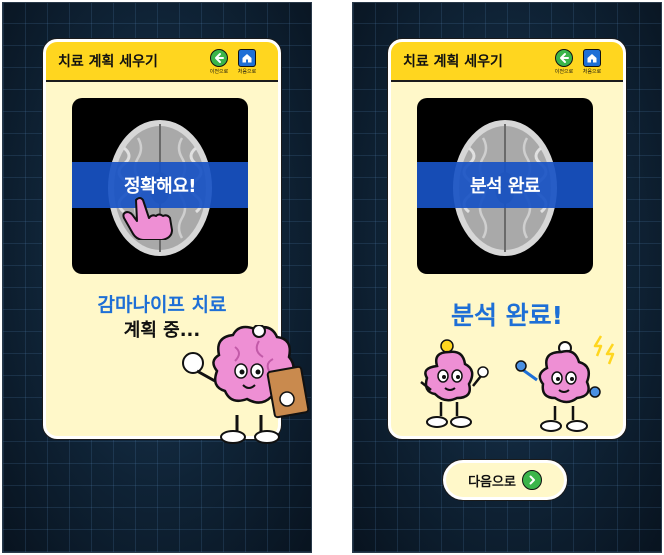 This screenshot has height=555, width=664. What do you see at coordinates (507, 315) in the screenshot?
I see `status-title: 분석 완료!` at bounding box center [507, 315].